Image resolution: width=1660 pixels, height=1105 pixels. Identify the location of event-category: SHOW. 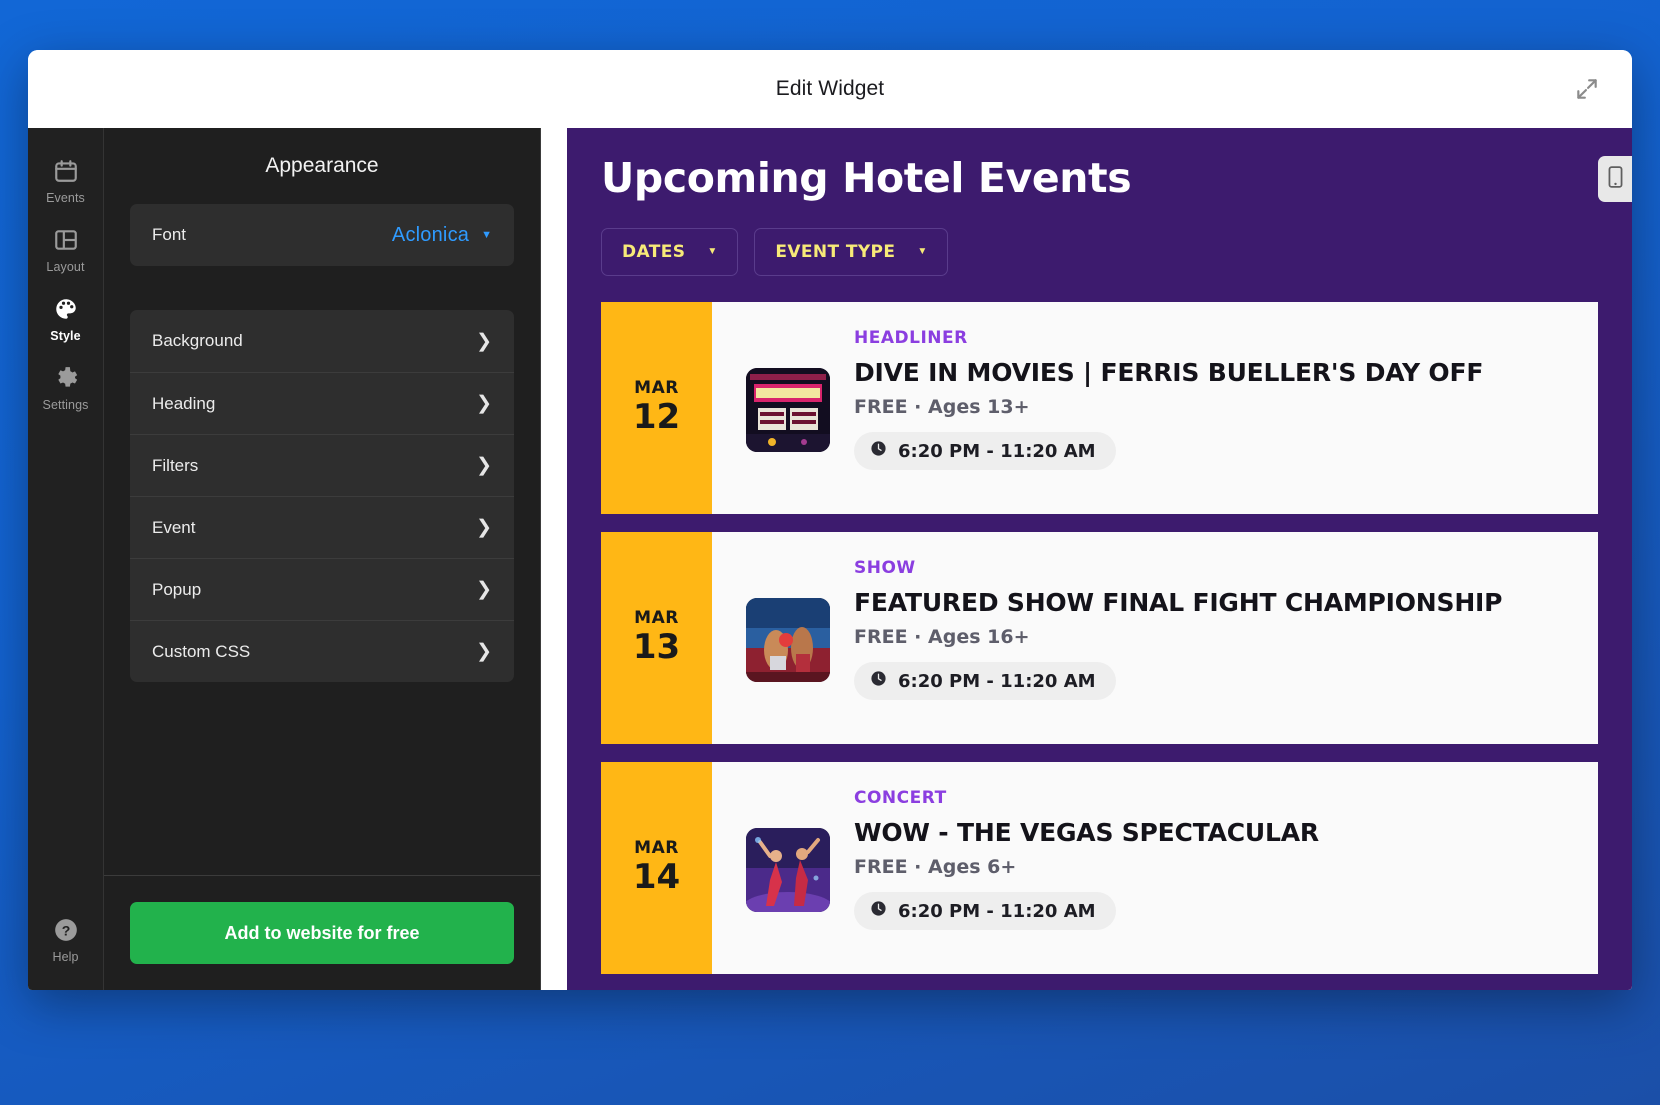
(885, 568).